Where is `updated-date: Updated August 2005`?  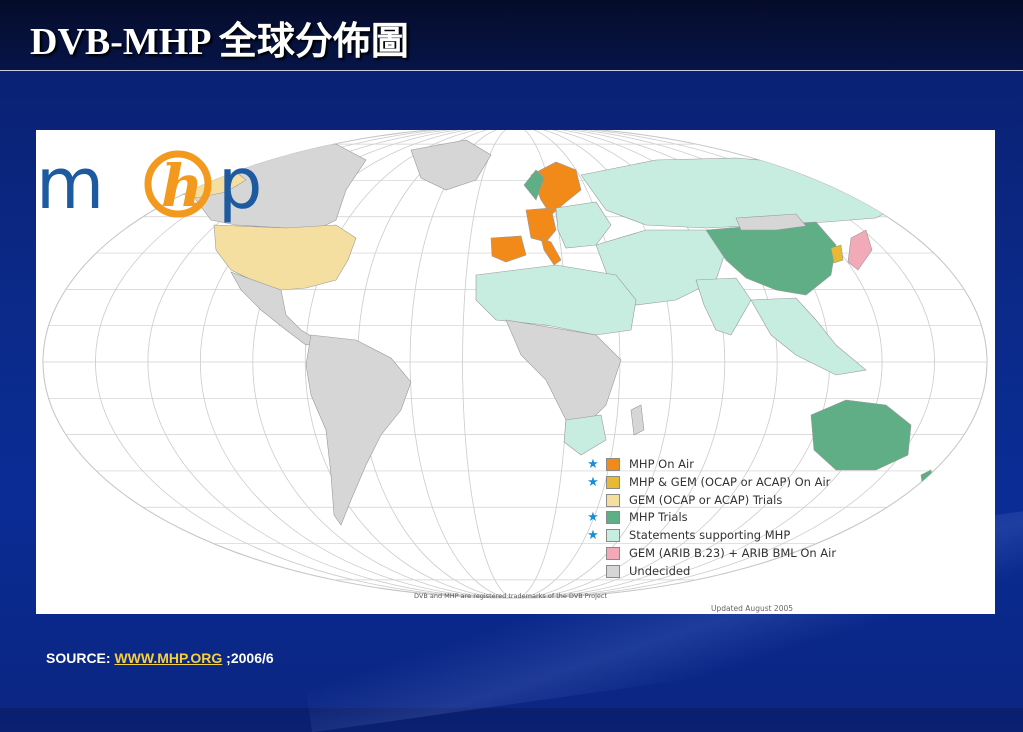
updated-date: Updated August 2005 is located at coordinates (752, 608).